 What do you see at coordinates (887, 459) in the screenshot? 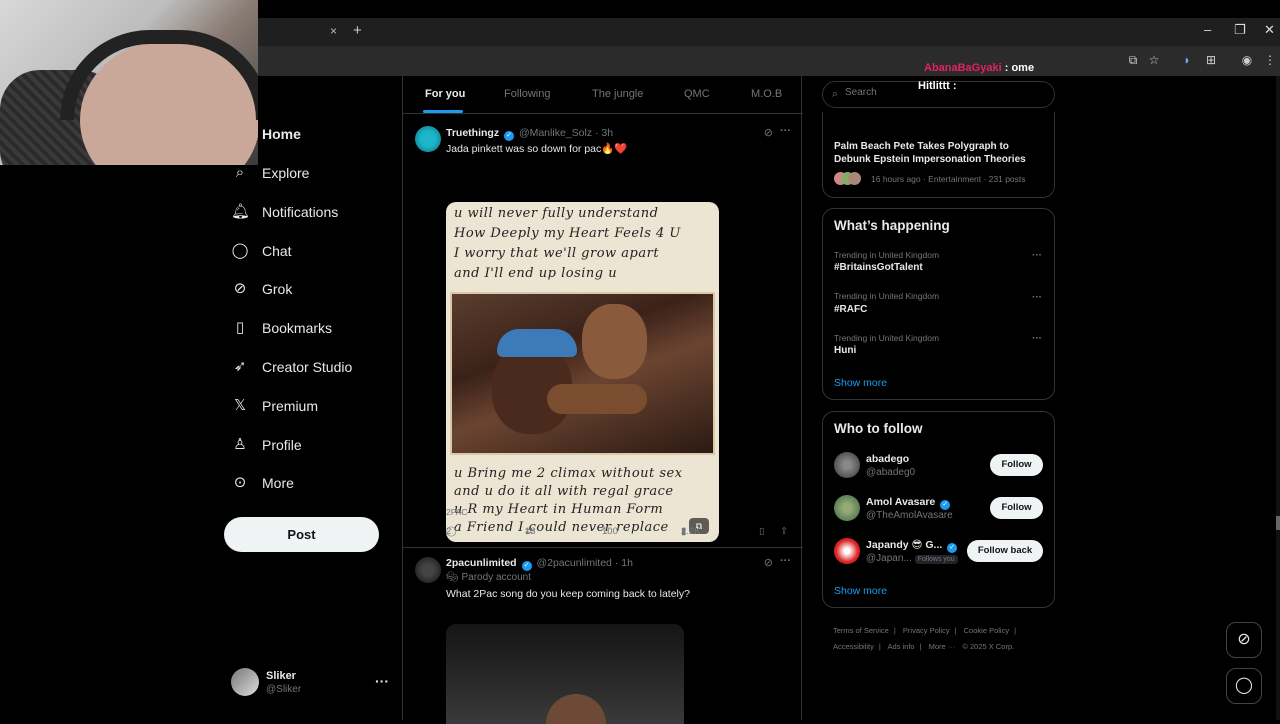
I see `suggested-user-name: abadego` at bounding box center [887, 459].